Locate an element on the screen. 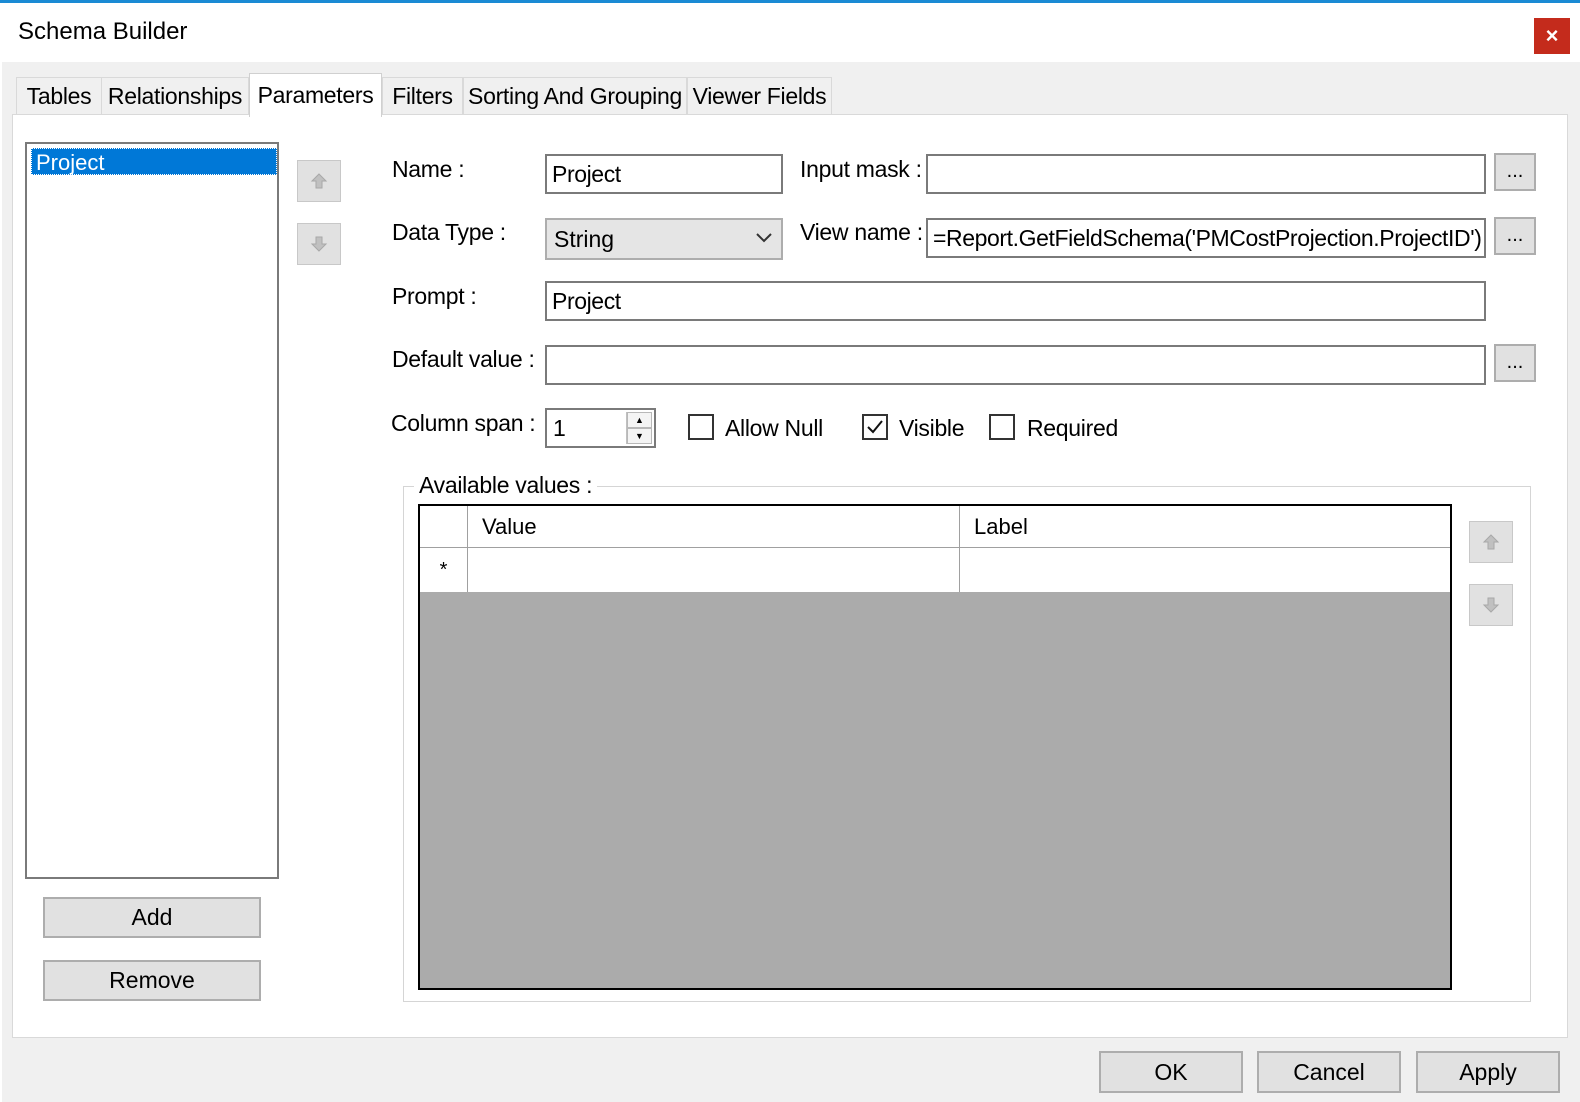 This screenshot has width=1580, height=1102. table-row: * is located at coordinates (935, 570).